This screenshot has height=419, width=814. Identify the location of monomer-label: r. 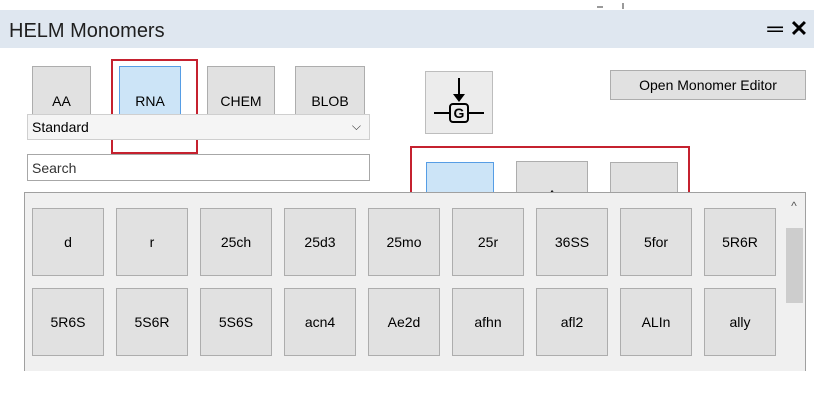
(152, 242).